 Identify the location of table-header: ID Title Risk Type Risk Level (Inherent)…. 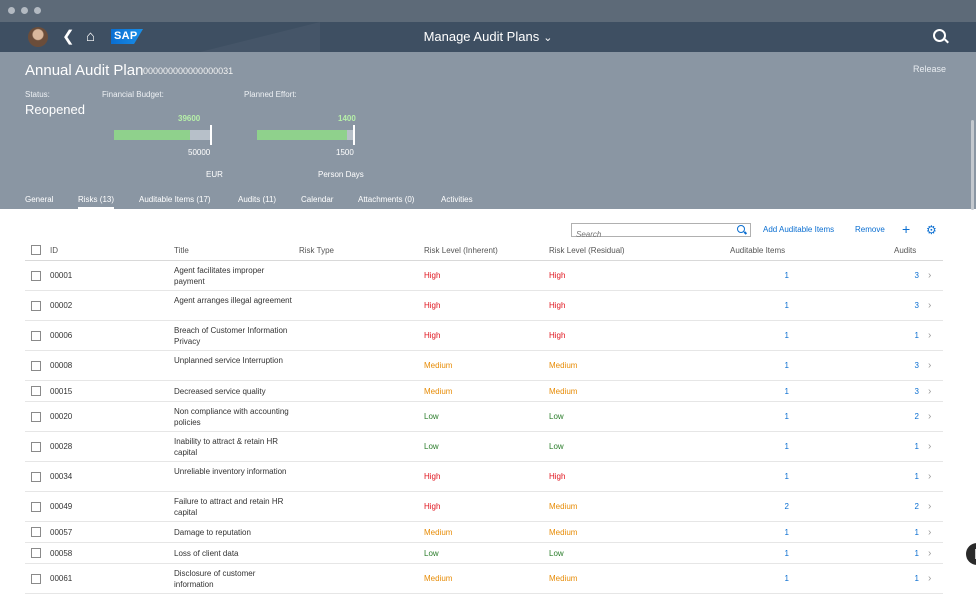
(484, 250).